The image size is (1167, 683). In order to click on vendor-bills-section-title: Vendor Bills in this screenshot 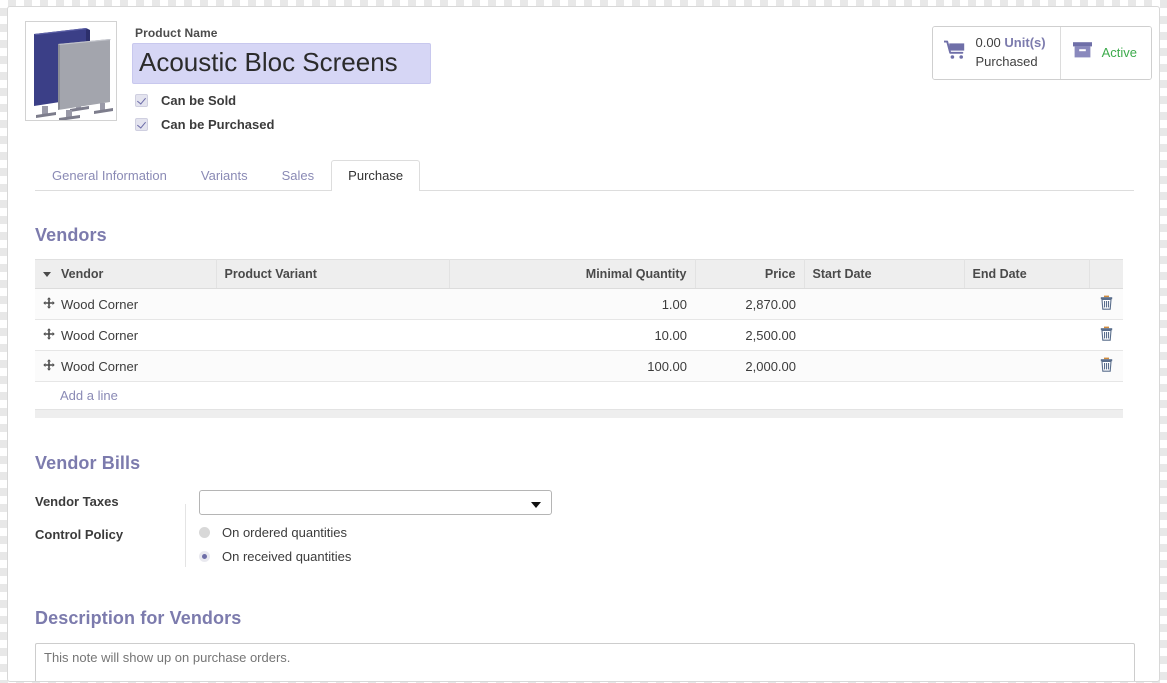, I will do `click(88, 463)`.